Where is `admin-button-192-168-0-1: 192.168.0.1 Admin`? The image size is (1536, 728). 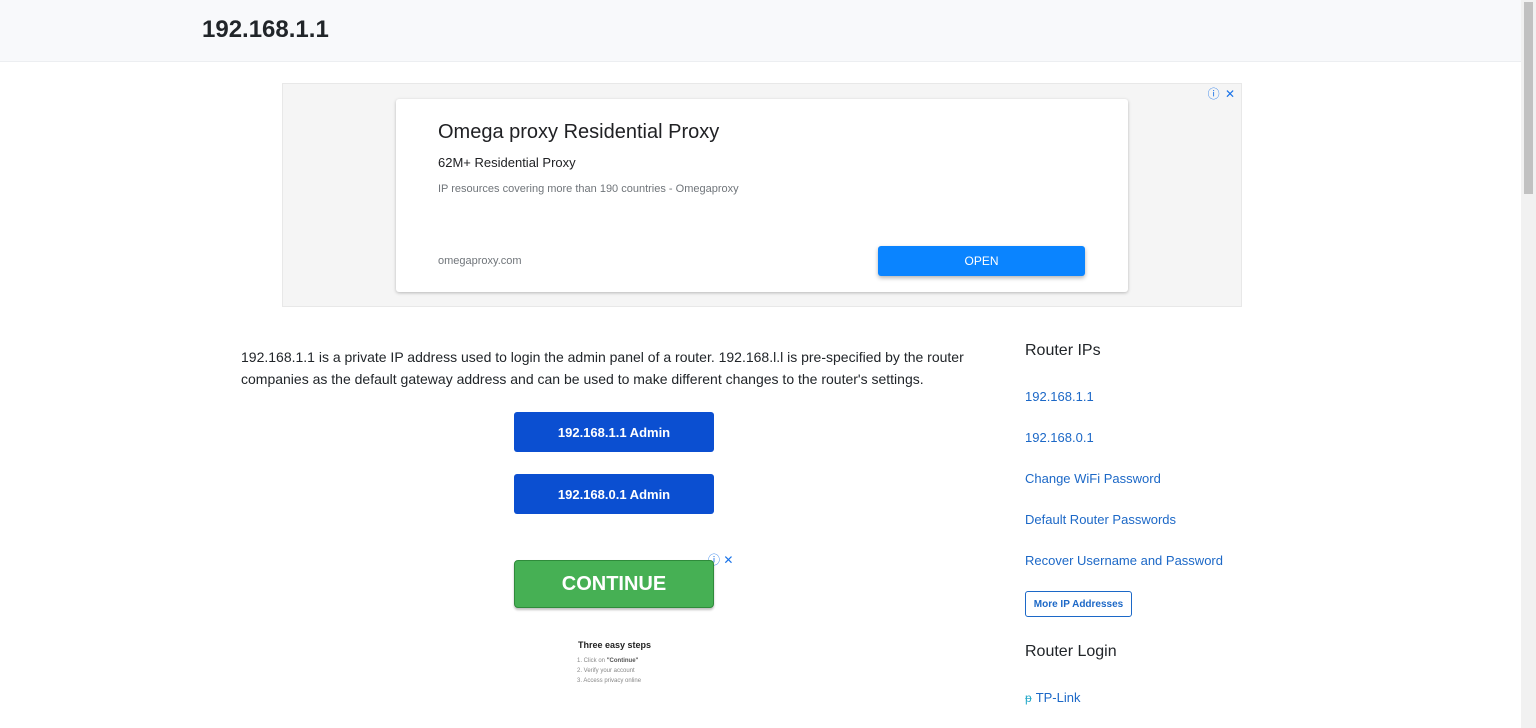
admin-button-192-168-0-1: 192.168.0.1 Admin is located at coordinates (614, 494).